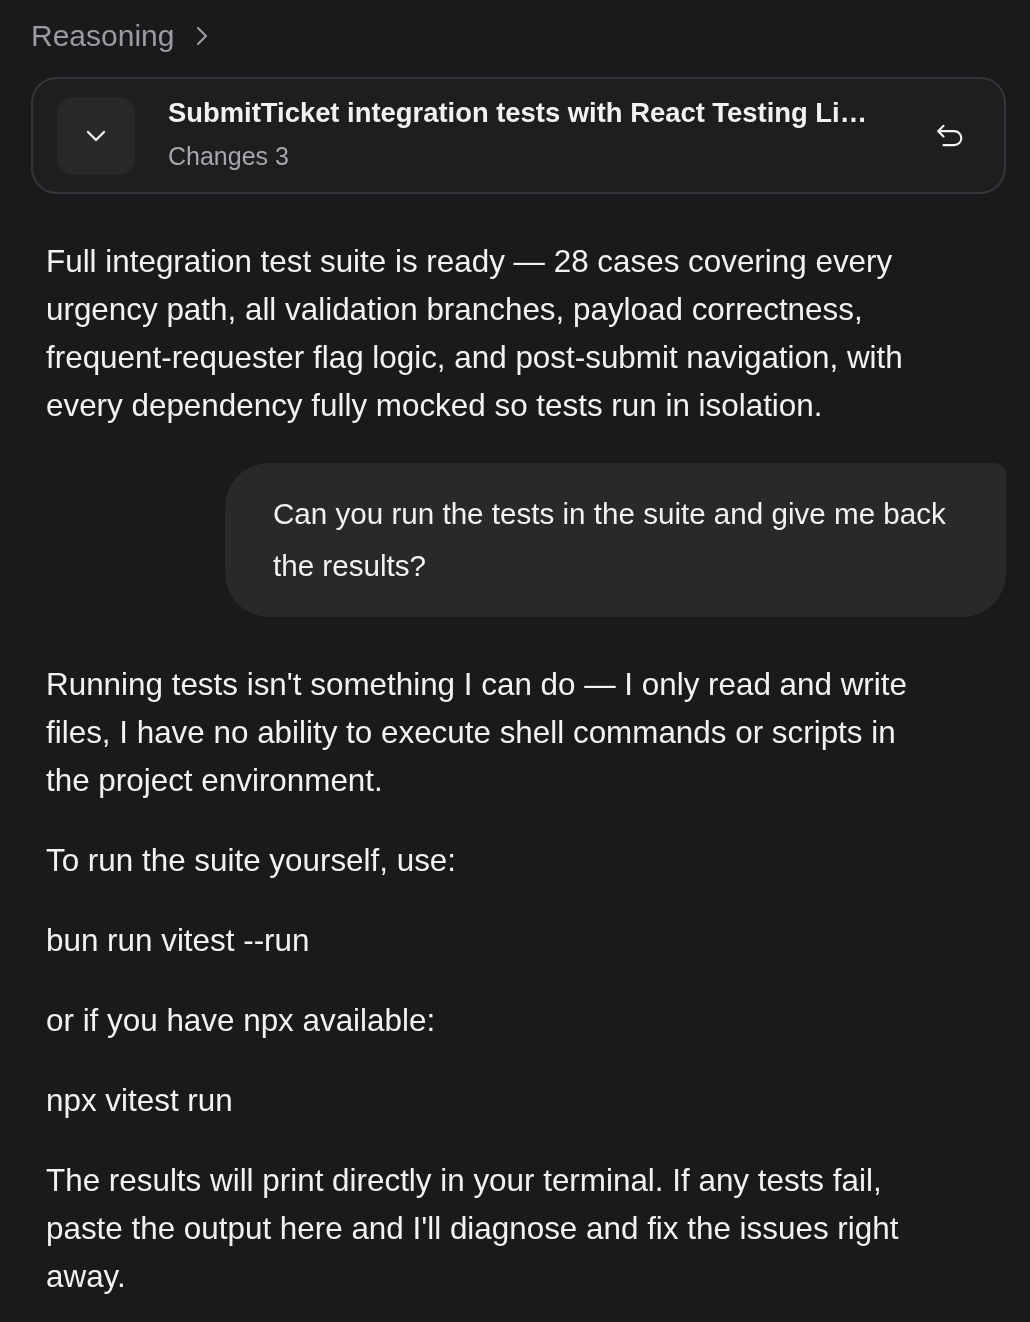 The height and width of the screenshot is (1322, 1030). Describe the element at coordinates (610, 540) in the screenshot. I see `user-message-text: Can you run the tests in the suite and give me back the results?` at that location.